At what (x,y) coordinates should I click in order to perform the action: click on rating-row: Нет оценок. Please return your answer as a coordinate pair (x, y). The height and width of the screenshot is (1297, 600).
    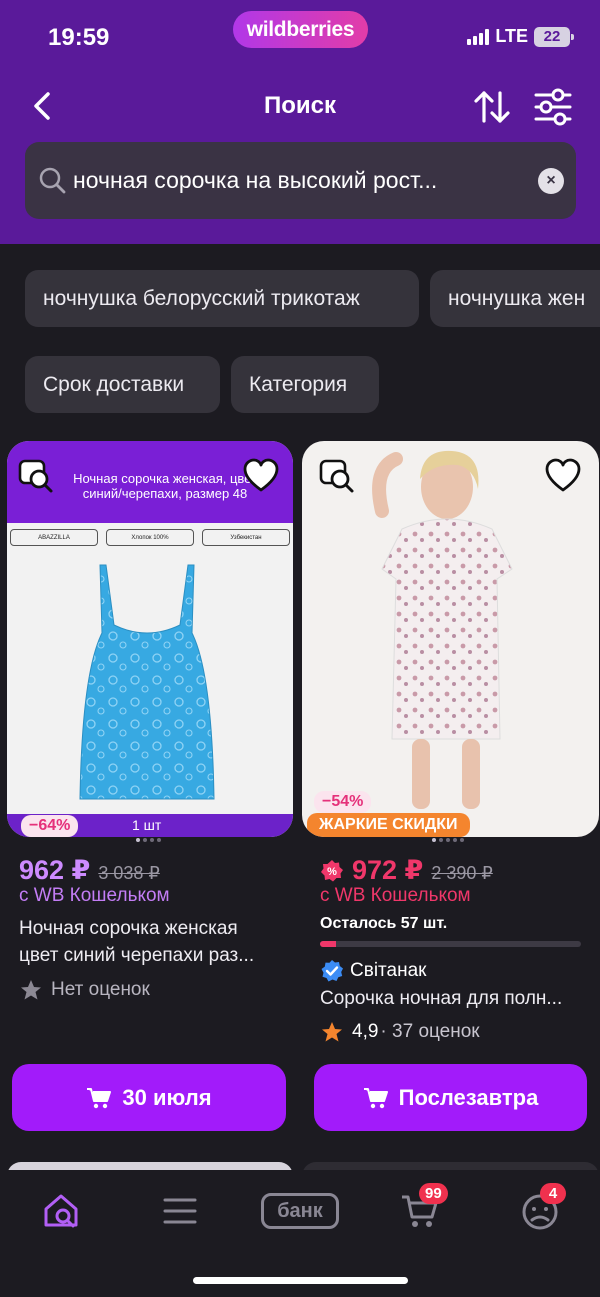
    Looking at the image, I should click on (84, 990).